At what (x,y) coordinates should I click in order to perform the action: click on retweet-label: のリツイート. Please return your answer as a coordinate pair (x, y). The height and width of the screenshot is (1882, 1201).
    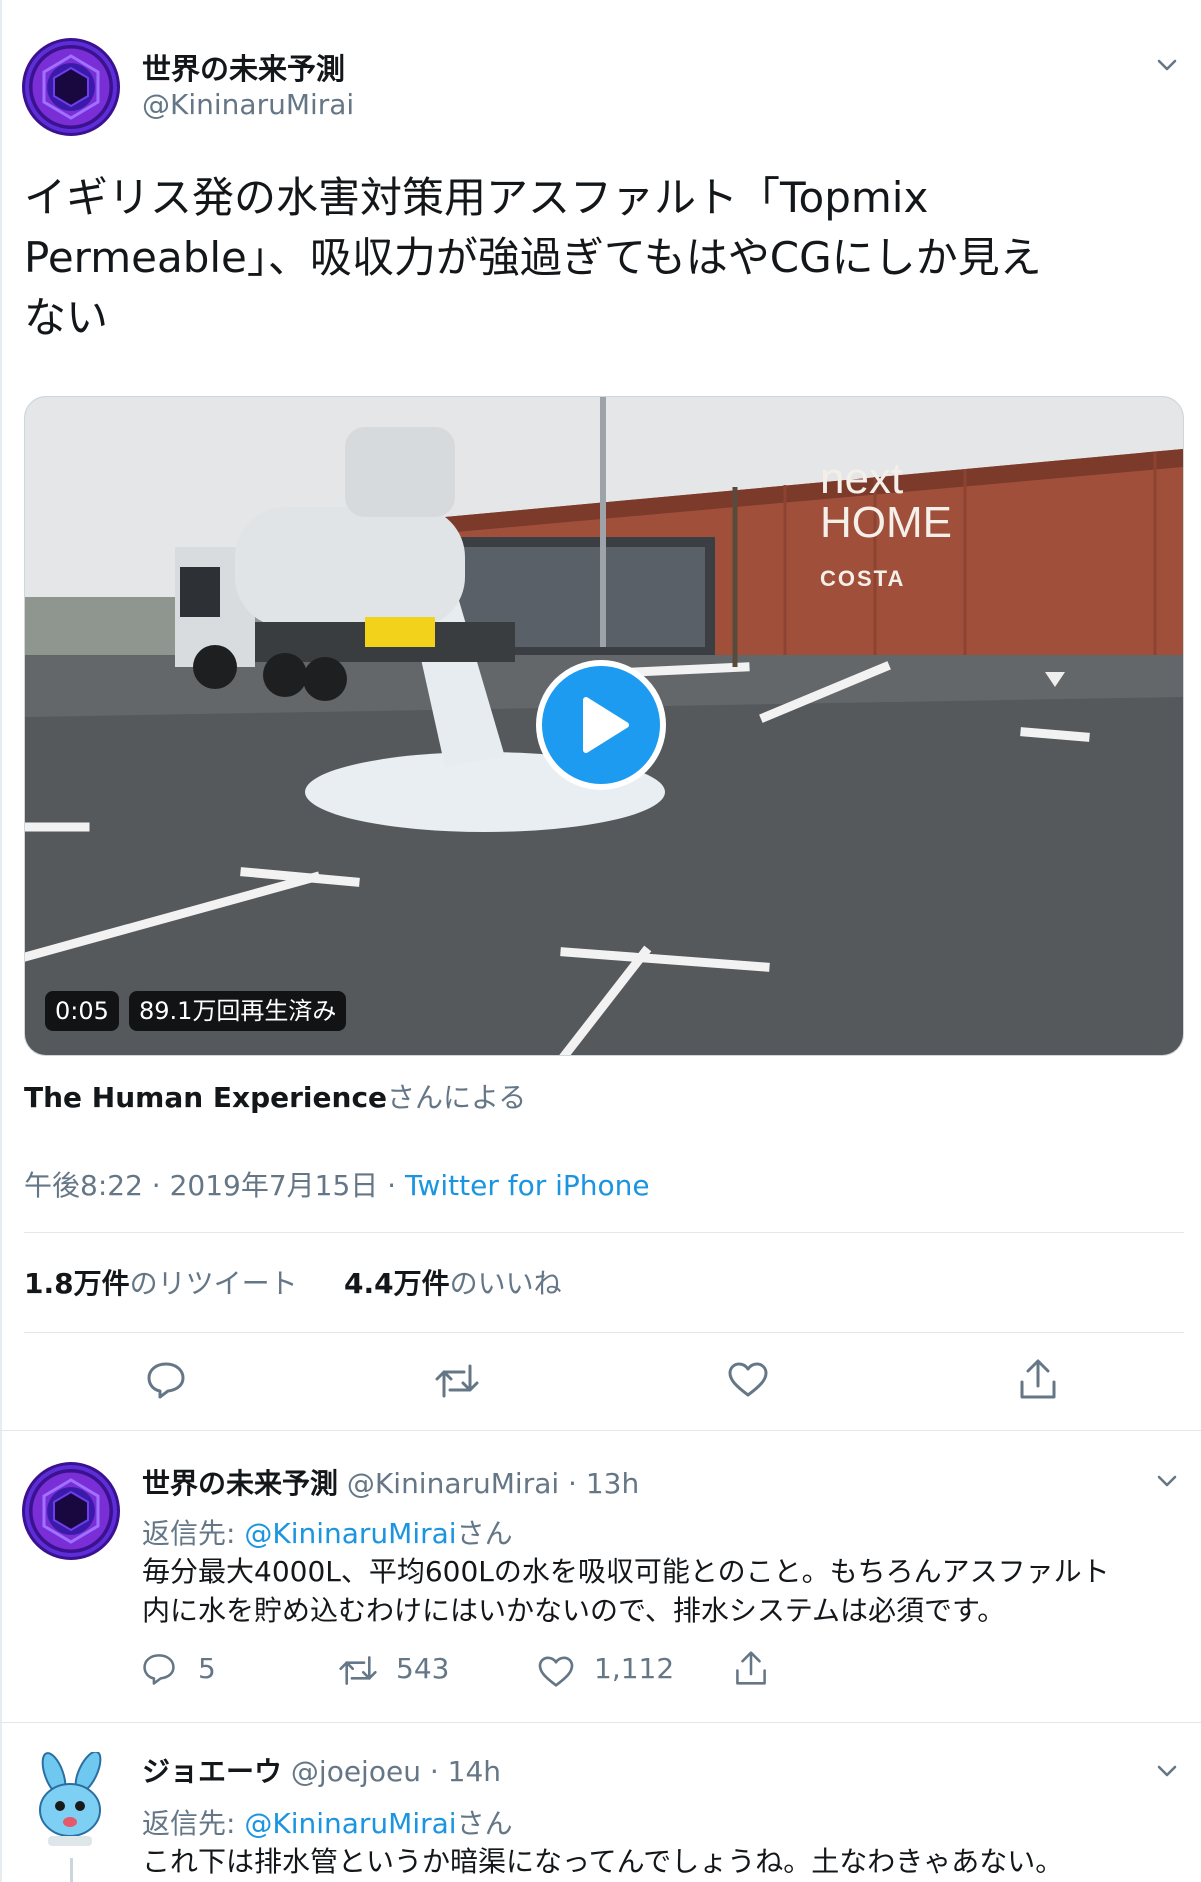
    Looking at the image, I should click on (213, 1283).